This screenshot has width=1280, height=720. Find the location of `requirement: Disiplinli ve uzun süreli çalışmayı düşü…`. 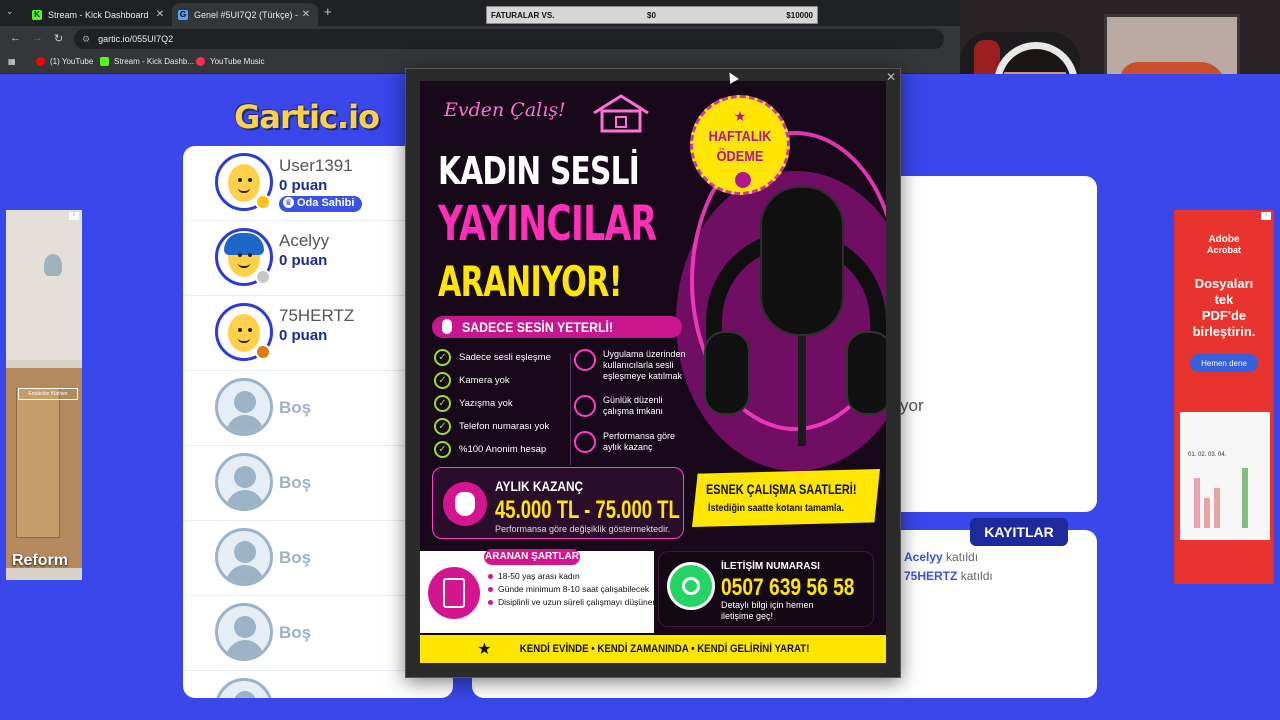

requirement: Disiplinli ve uzun süreli çalışmayı düşü… is located at coordinates (573, 602).